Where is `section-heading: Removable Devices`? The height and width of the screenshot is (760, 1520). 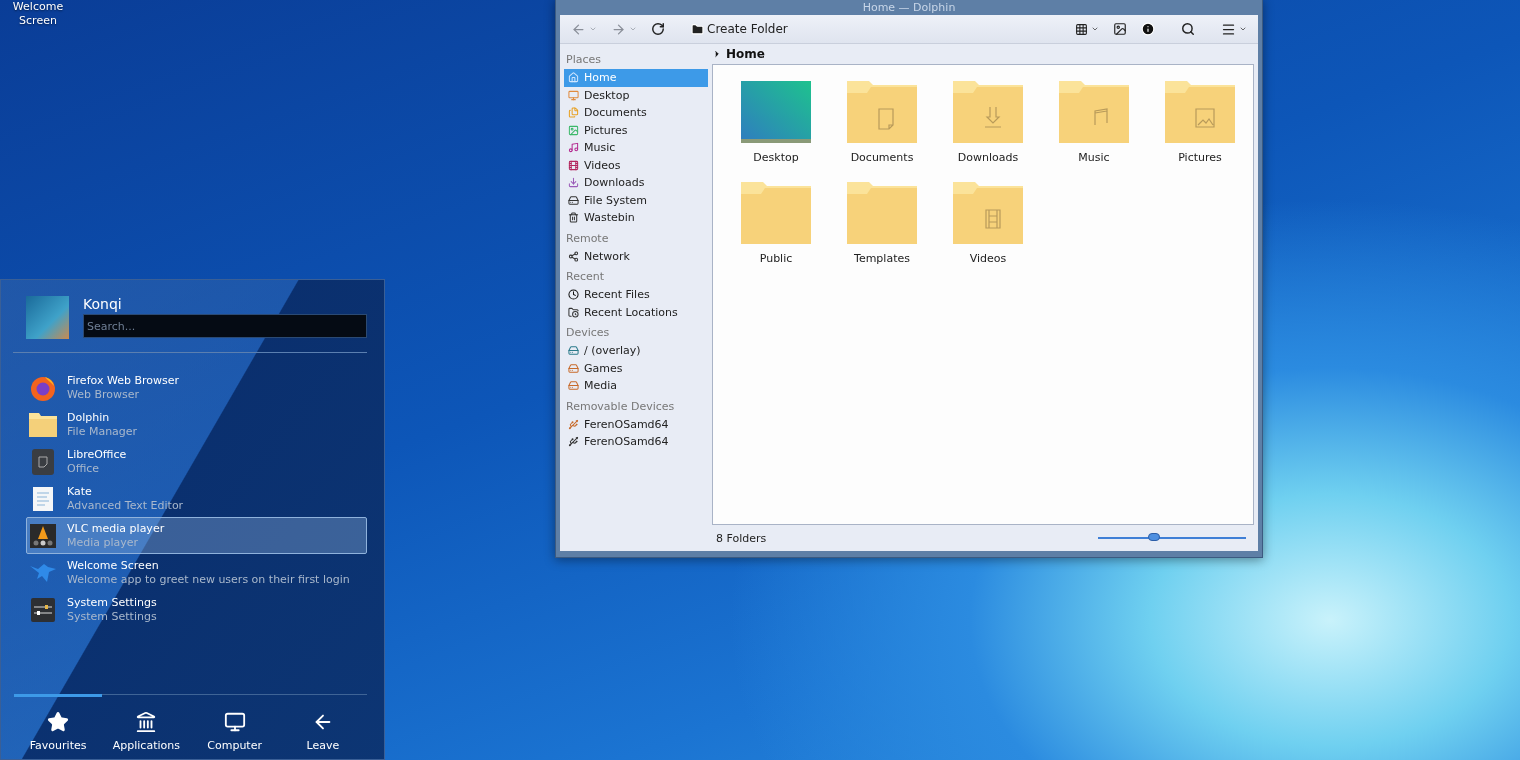 section-heading: Removable Devices is located at coordinates (620, 406).